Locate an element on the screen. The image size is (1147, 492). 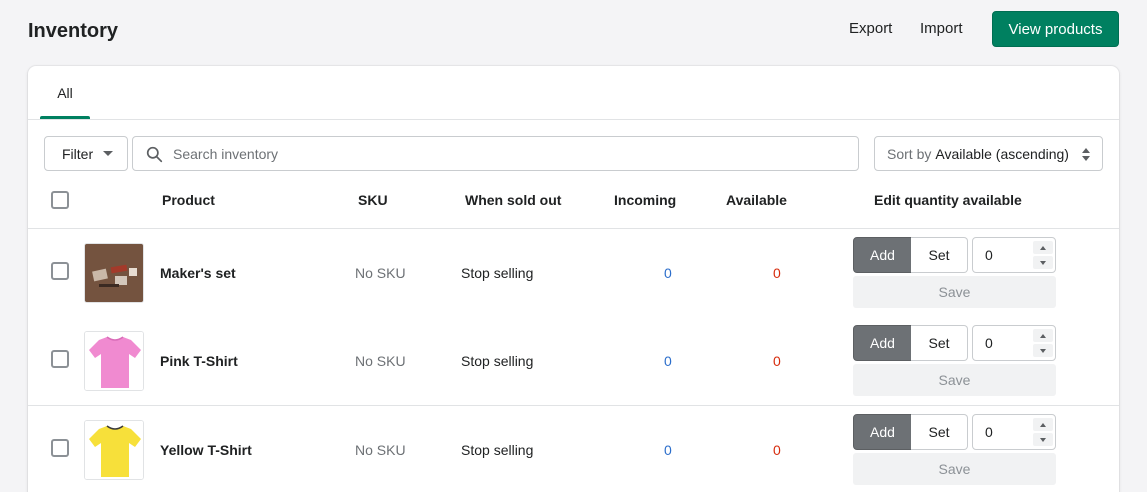
product-name: Maker's set is located at coordinates (198, 273).